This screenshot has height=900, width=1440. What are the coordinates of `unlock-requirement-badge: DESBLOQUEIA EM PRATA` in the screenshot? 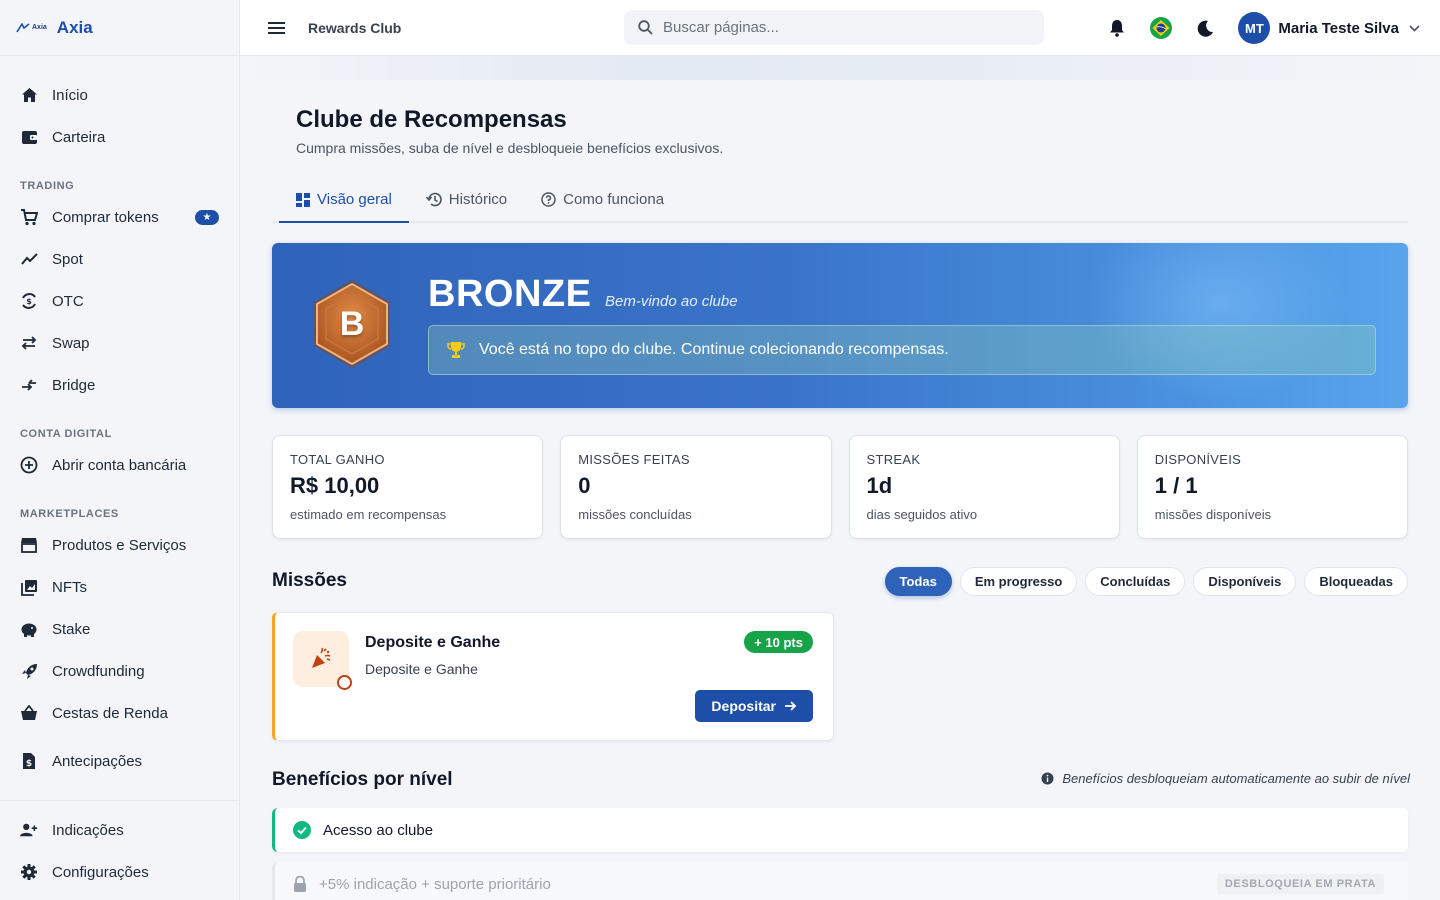 It's located at (1300, 884).